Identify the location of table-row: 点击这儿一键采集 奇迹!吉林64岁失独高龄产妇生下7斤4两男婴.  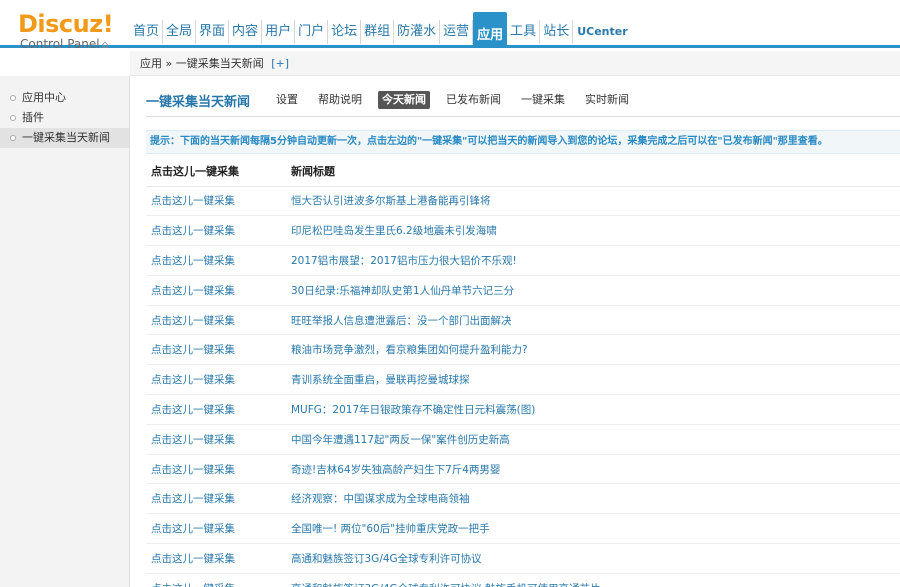
(523, 469).